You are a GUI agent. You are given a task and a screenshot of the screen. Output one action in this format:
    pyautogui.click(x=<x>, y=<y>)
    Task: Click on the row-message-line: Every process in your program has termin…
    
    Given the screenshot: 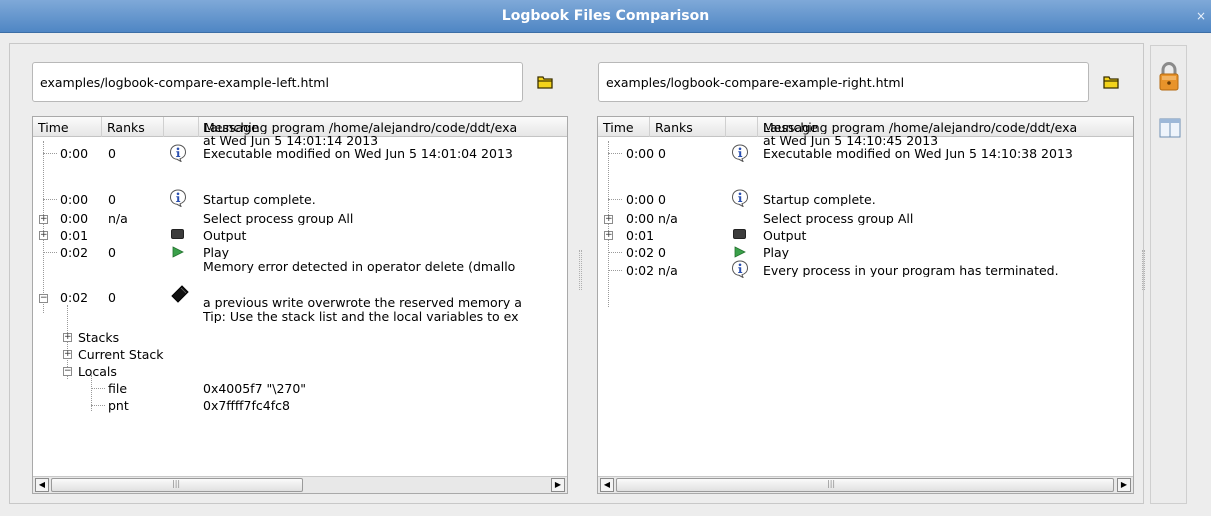 What is the action you would take?
    pyautogui.click(x=911, y=270)
    